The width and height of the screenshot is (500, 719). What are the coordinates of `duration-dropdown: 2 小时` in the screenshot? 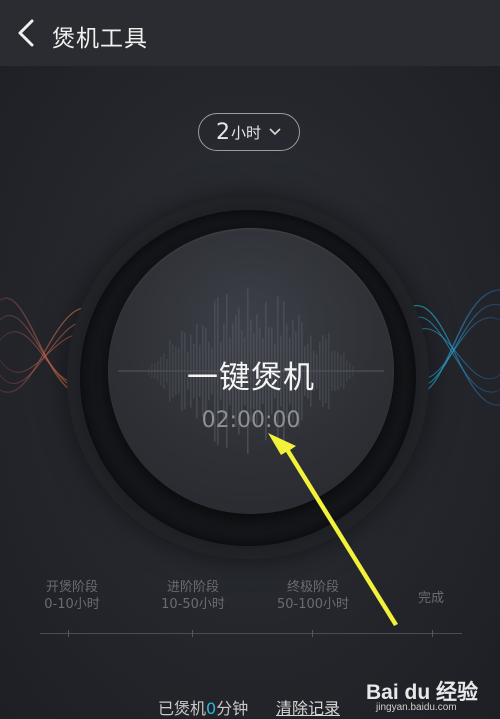 It's located at (249, 132).